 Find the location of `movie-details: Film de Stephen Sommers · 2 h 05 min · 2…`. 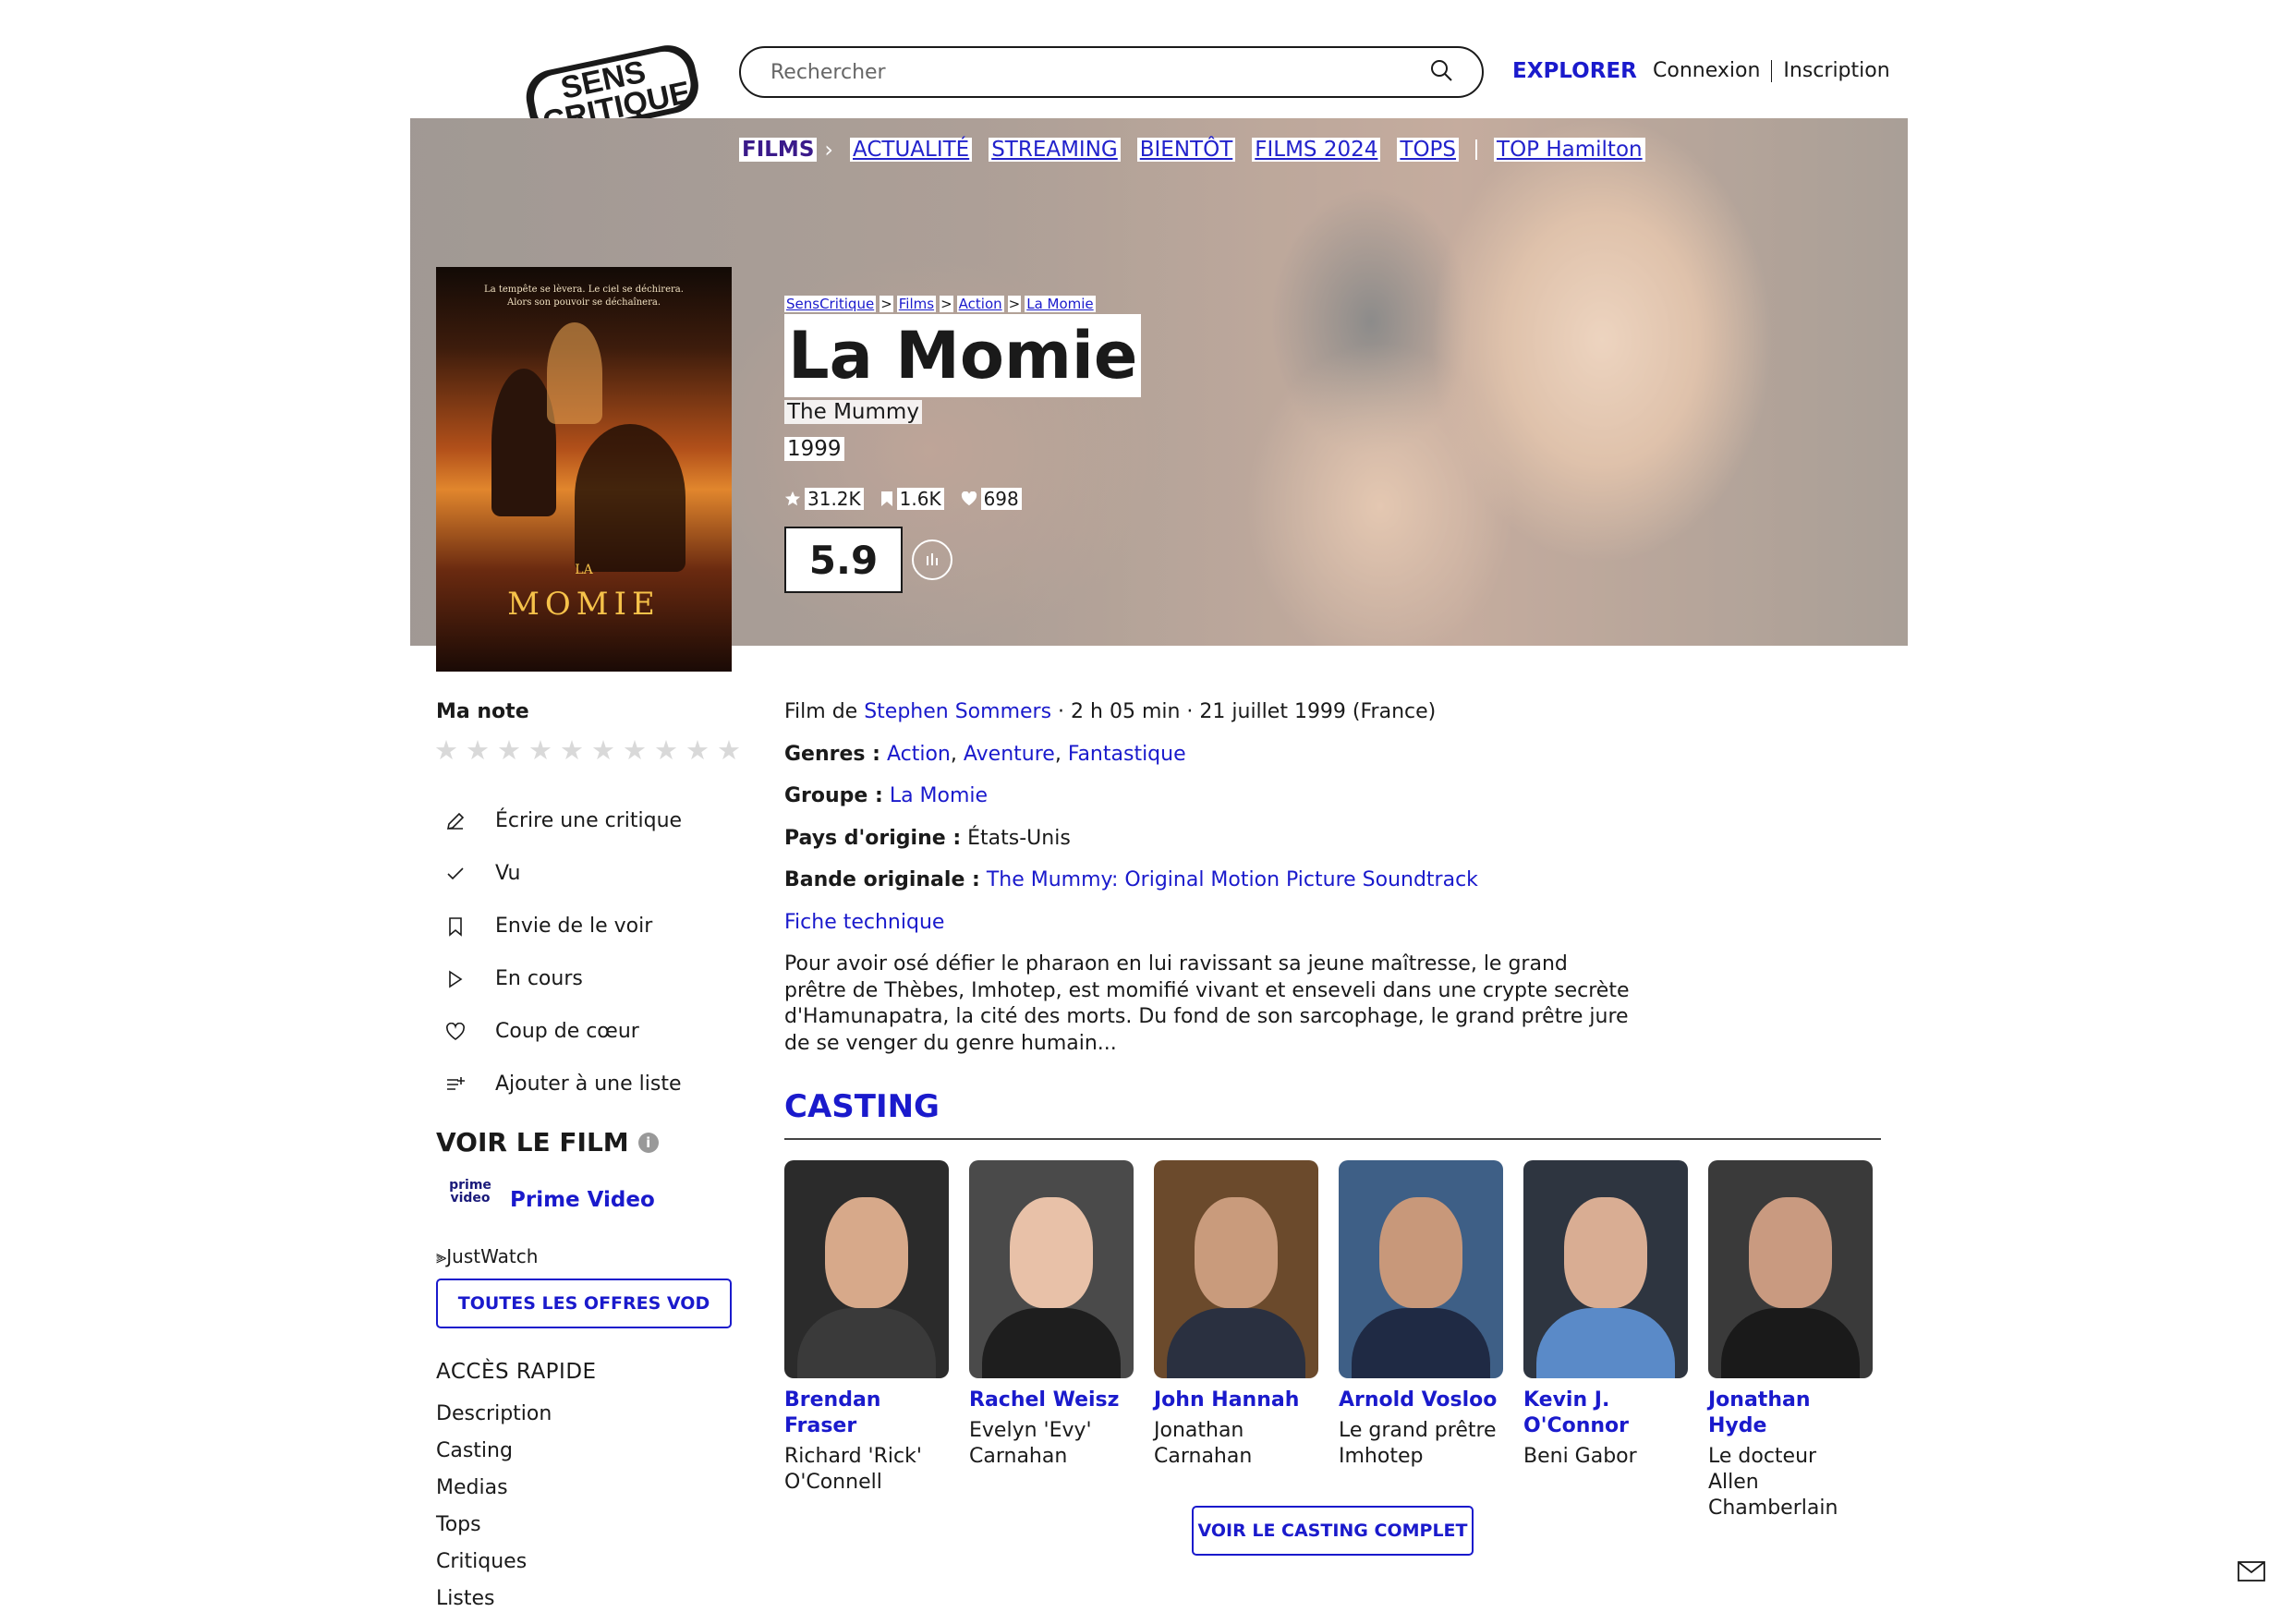

movie-details: Film de Stephen Sommers · 2 h 05 min · 2… is located at coordinates (1131, 826).